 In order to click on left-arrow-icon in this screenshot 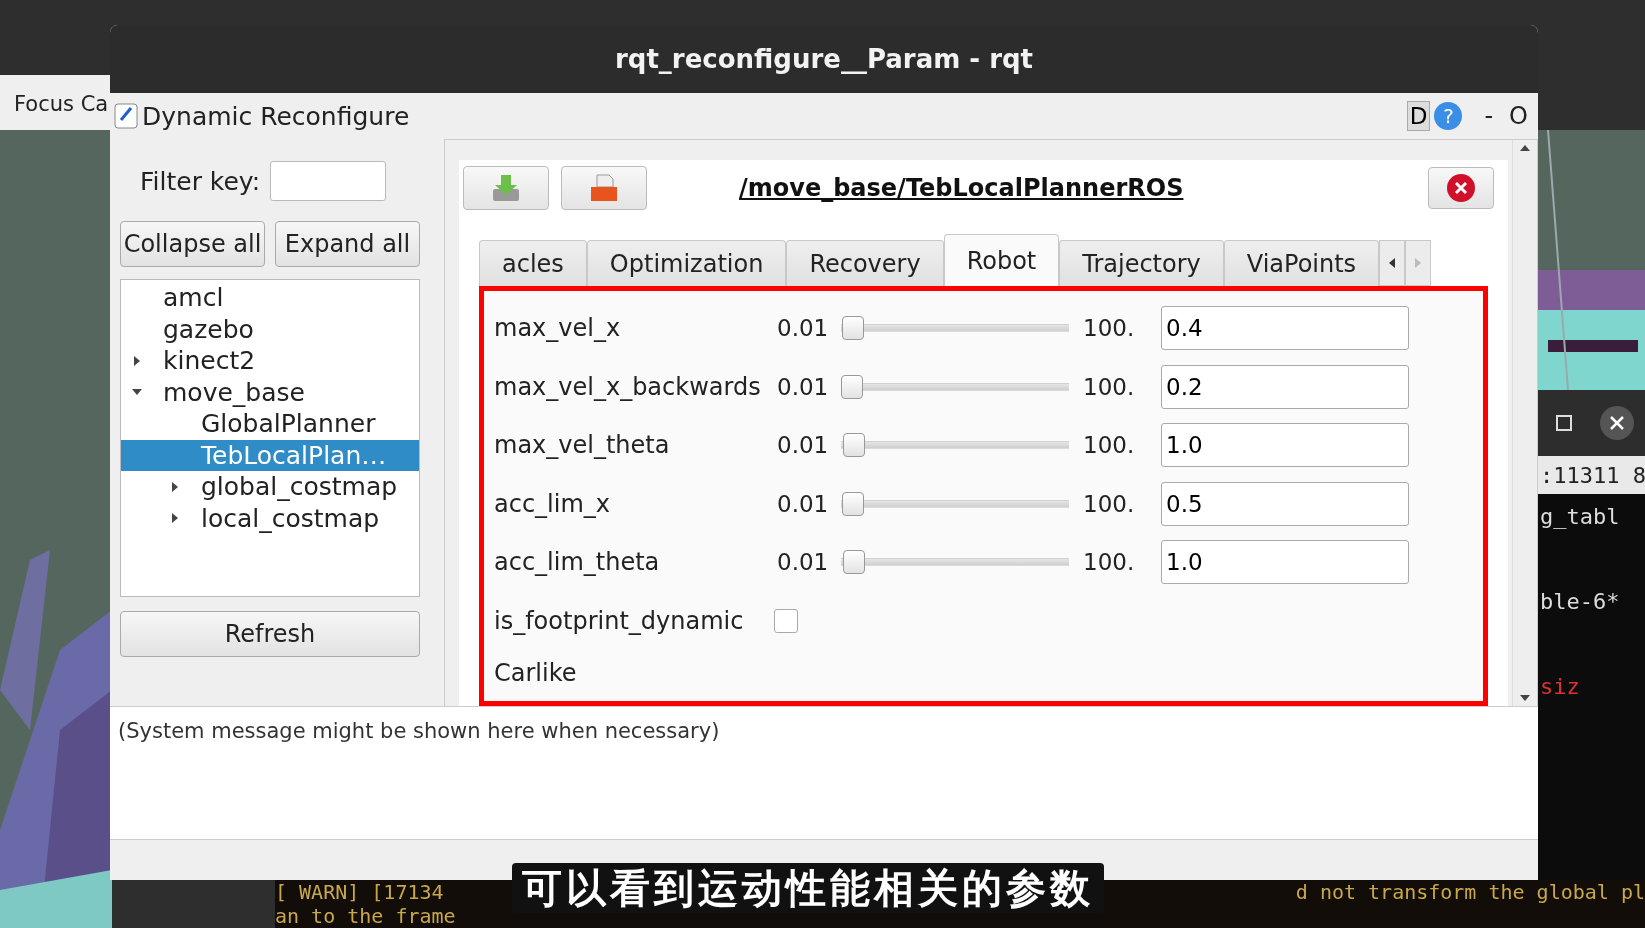, I will do `click(1392, 263)`.